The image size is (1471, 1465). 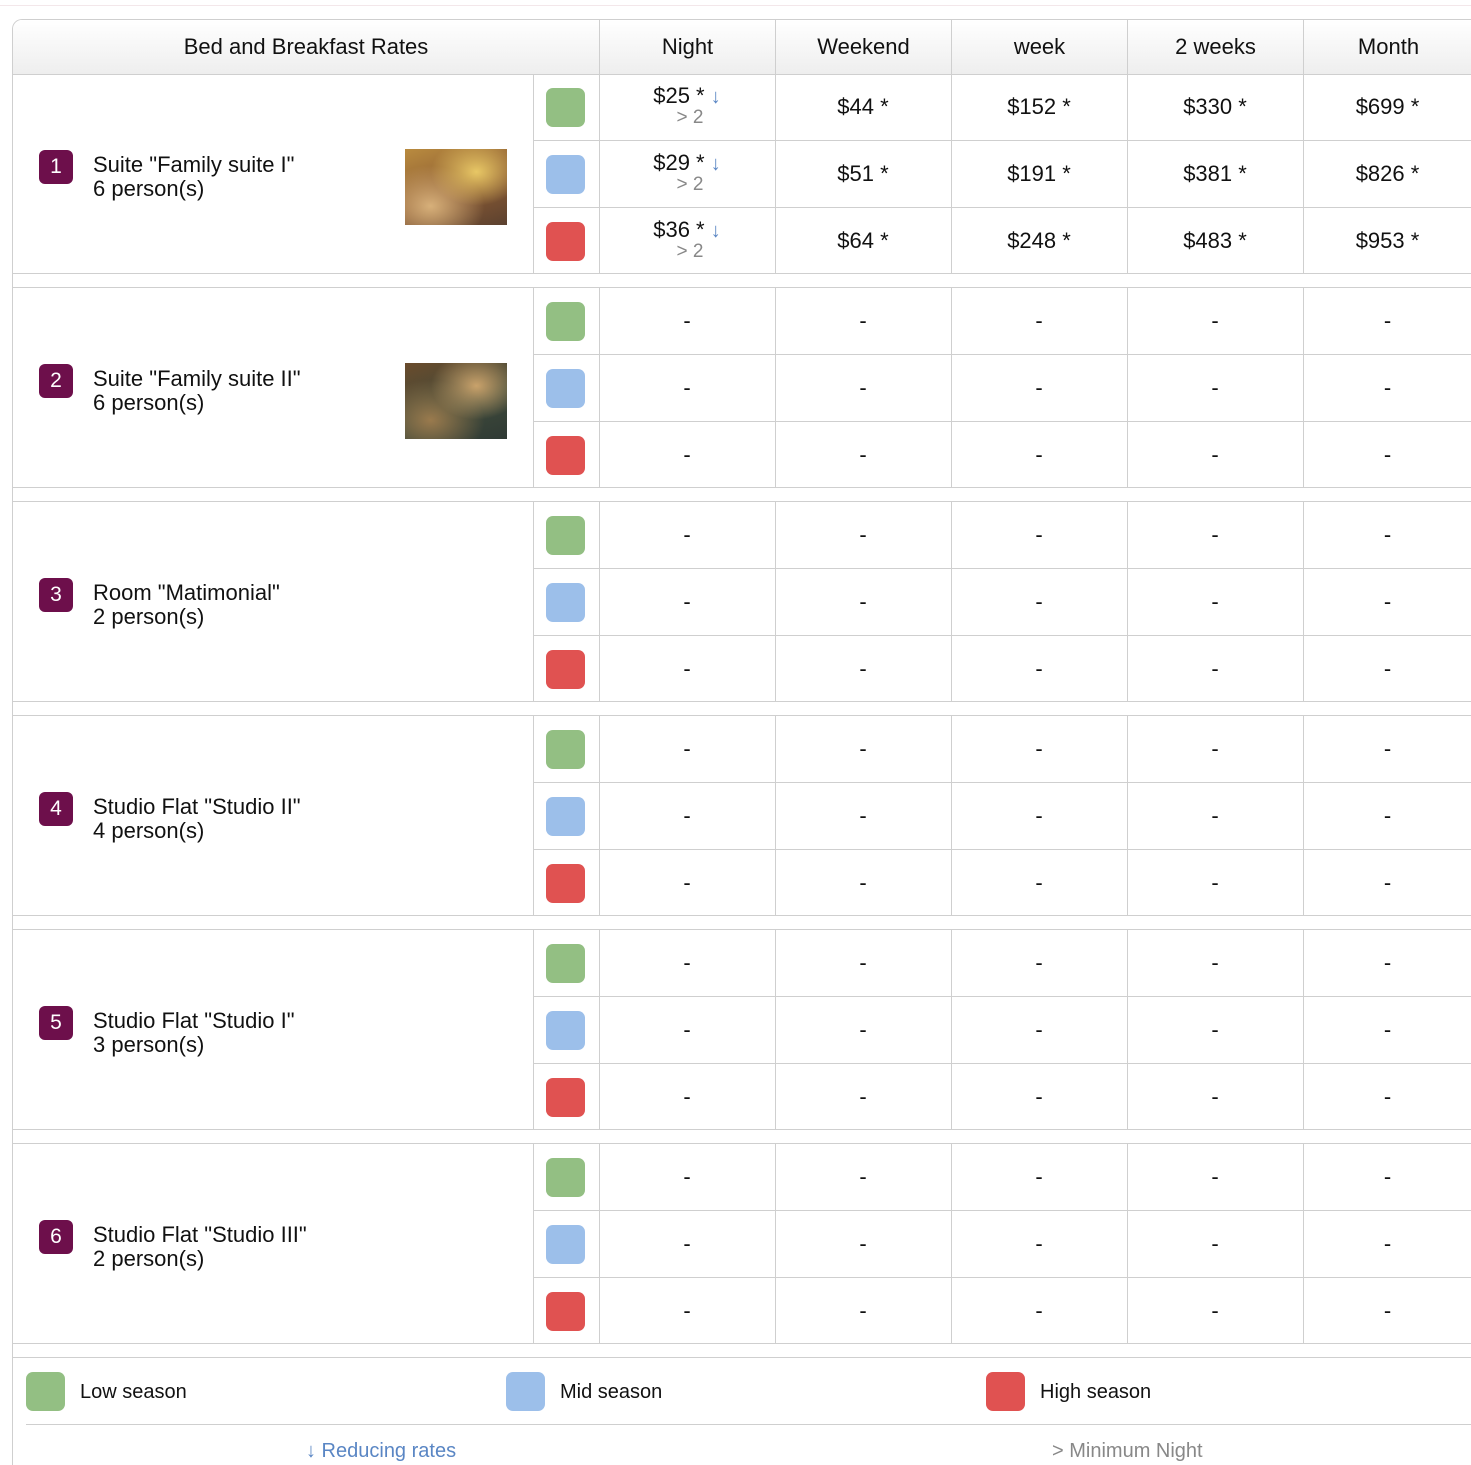 I want to click on col-weekend: Weekend, so click(x=863, y=47).